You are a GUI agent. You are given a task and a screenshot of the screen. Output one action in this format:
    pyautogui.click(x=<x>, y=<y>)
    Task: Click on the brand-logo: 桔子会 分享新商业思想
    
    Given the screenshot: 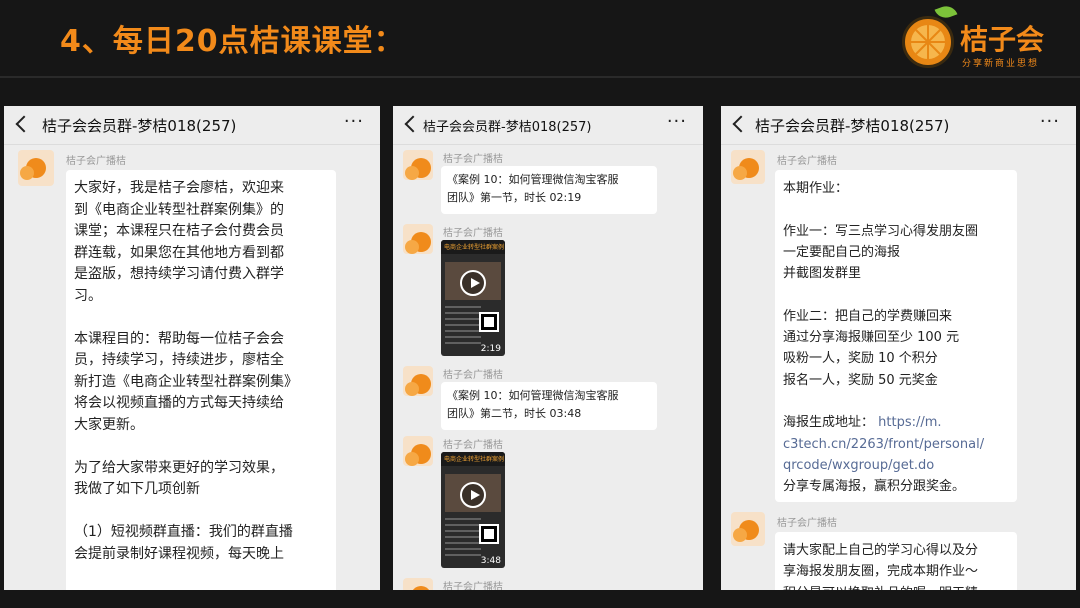 What is the action you would take?
    pyautogui.click(x=982, y=37)
    